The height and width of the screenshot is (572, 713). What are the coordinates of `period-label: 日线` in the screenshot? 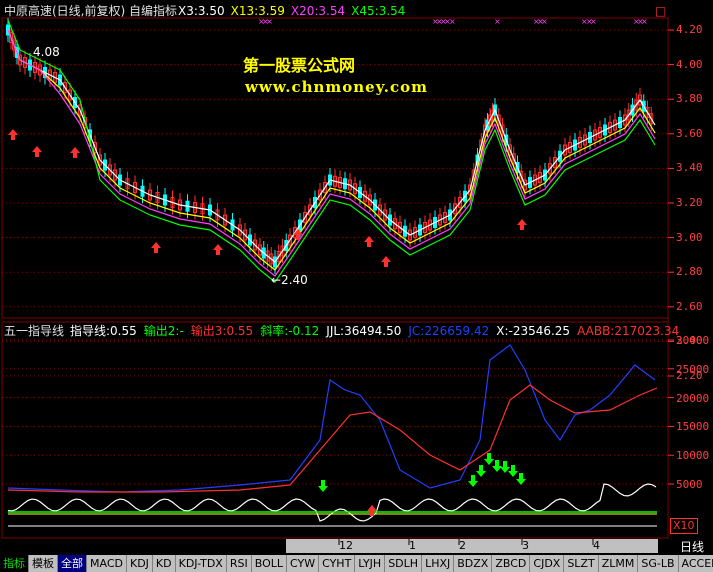 It's located at (692, 547).